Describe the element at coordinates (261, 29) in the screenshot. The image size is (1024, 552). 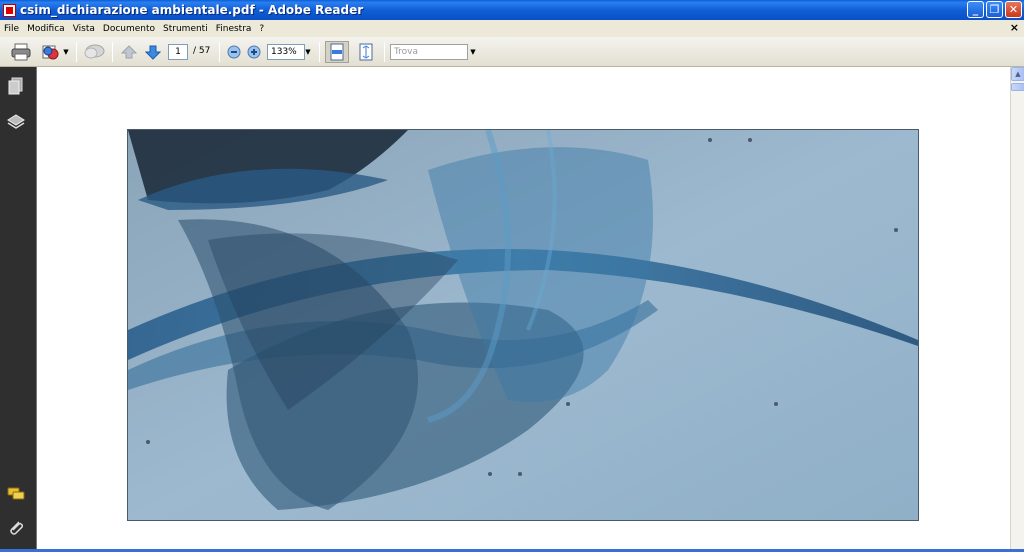
I see `menu-help: ?` at that location.